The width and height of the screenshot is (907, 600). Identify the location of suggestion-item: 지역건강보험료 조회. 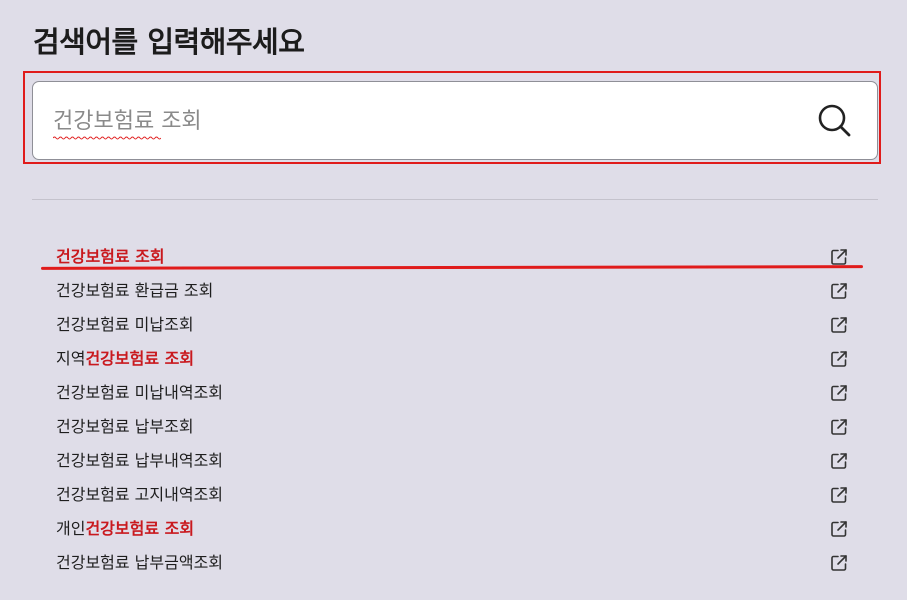
(452, 359).